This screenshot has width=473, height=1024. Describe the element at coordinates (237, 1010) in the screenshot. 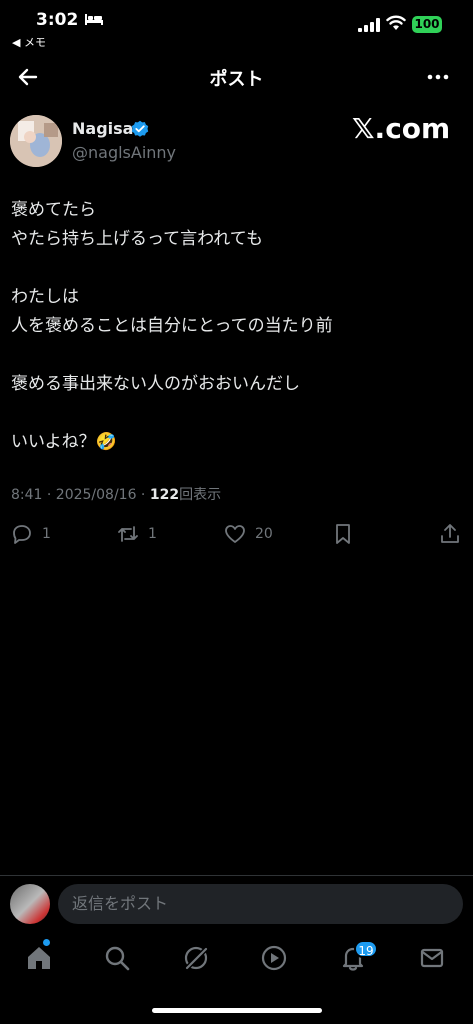

I see `home-indicator` at that location.